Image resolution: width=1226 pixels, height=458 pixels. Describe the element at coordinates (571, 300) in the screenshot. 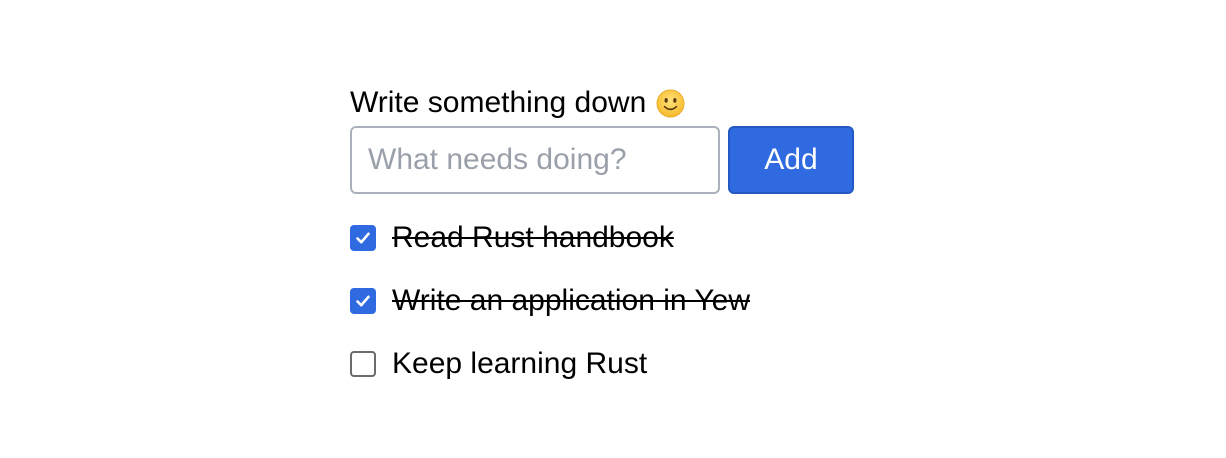

I see `todo-label: Write an application in Yew` at that location.